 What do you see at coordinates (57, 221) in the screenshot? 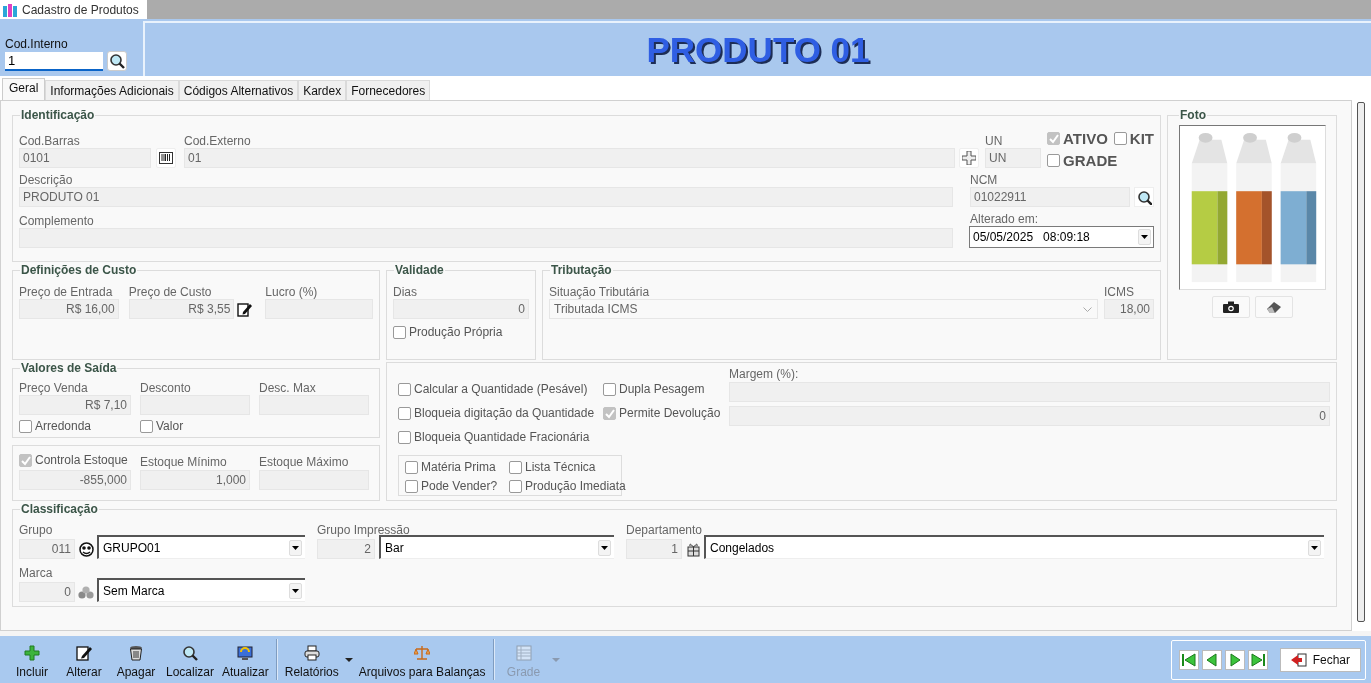
I see `field-label: Complemento` at bounding box center [57, 221].